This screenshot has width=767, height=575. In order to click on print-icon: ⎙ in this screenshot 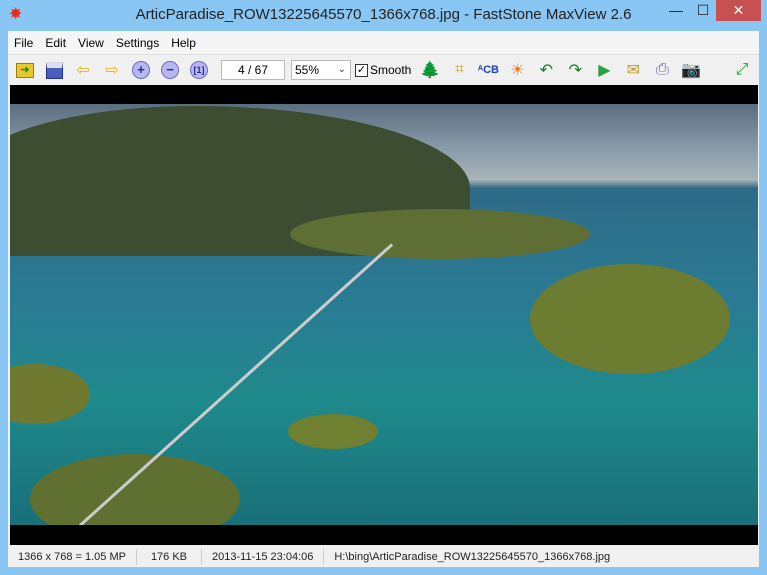, I will do `click(662, 70)`.